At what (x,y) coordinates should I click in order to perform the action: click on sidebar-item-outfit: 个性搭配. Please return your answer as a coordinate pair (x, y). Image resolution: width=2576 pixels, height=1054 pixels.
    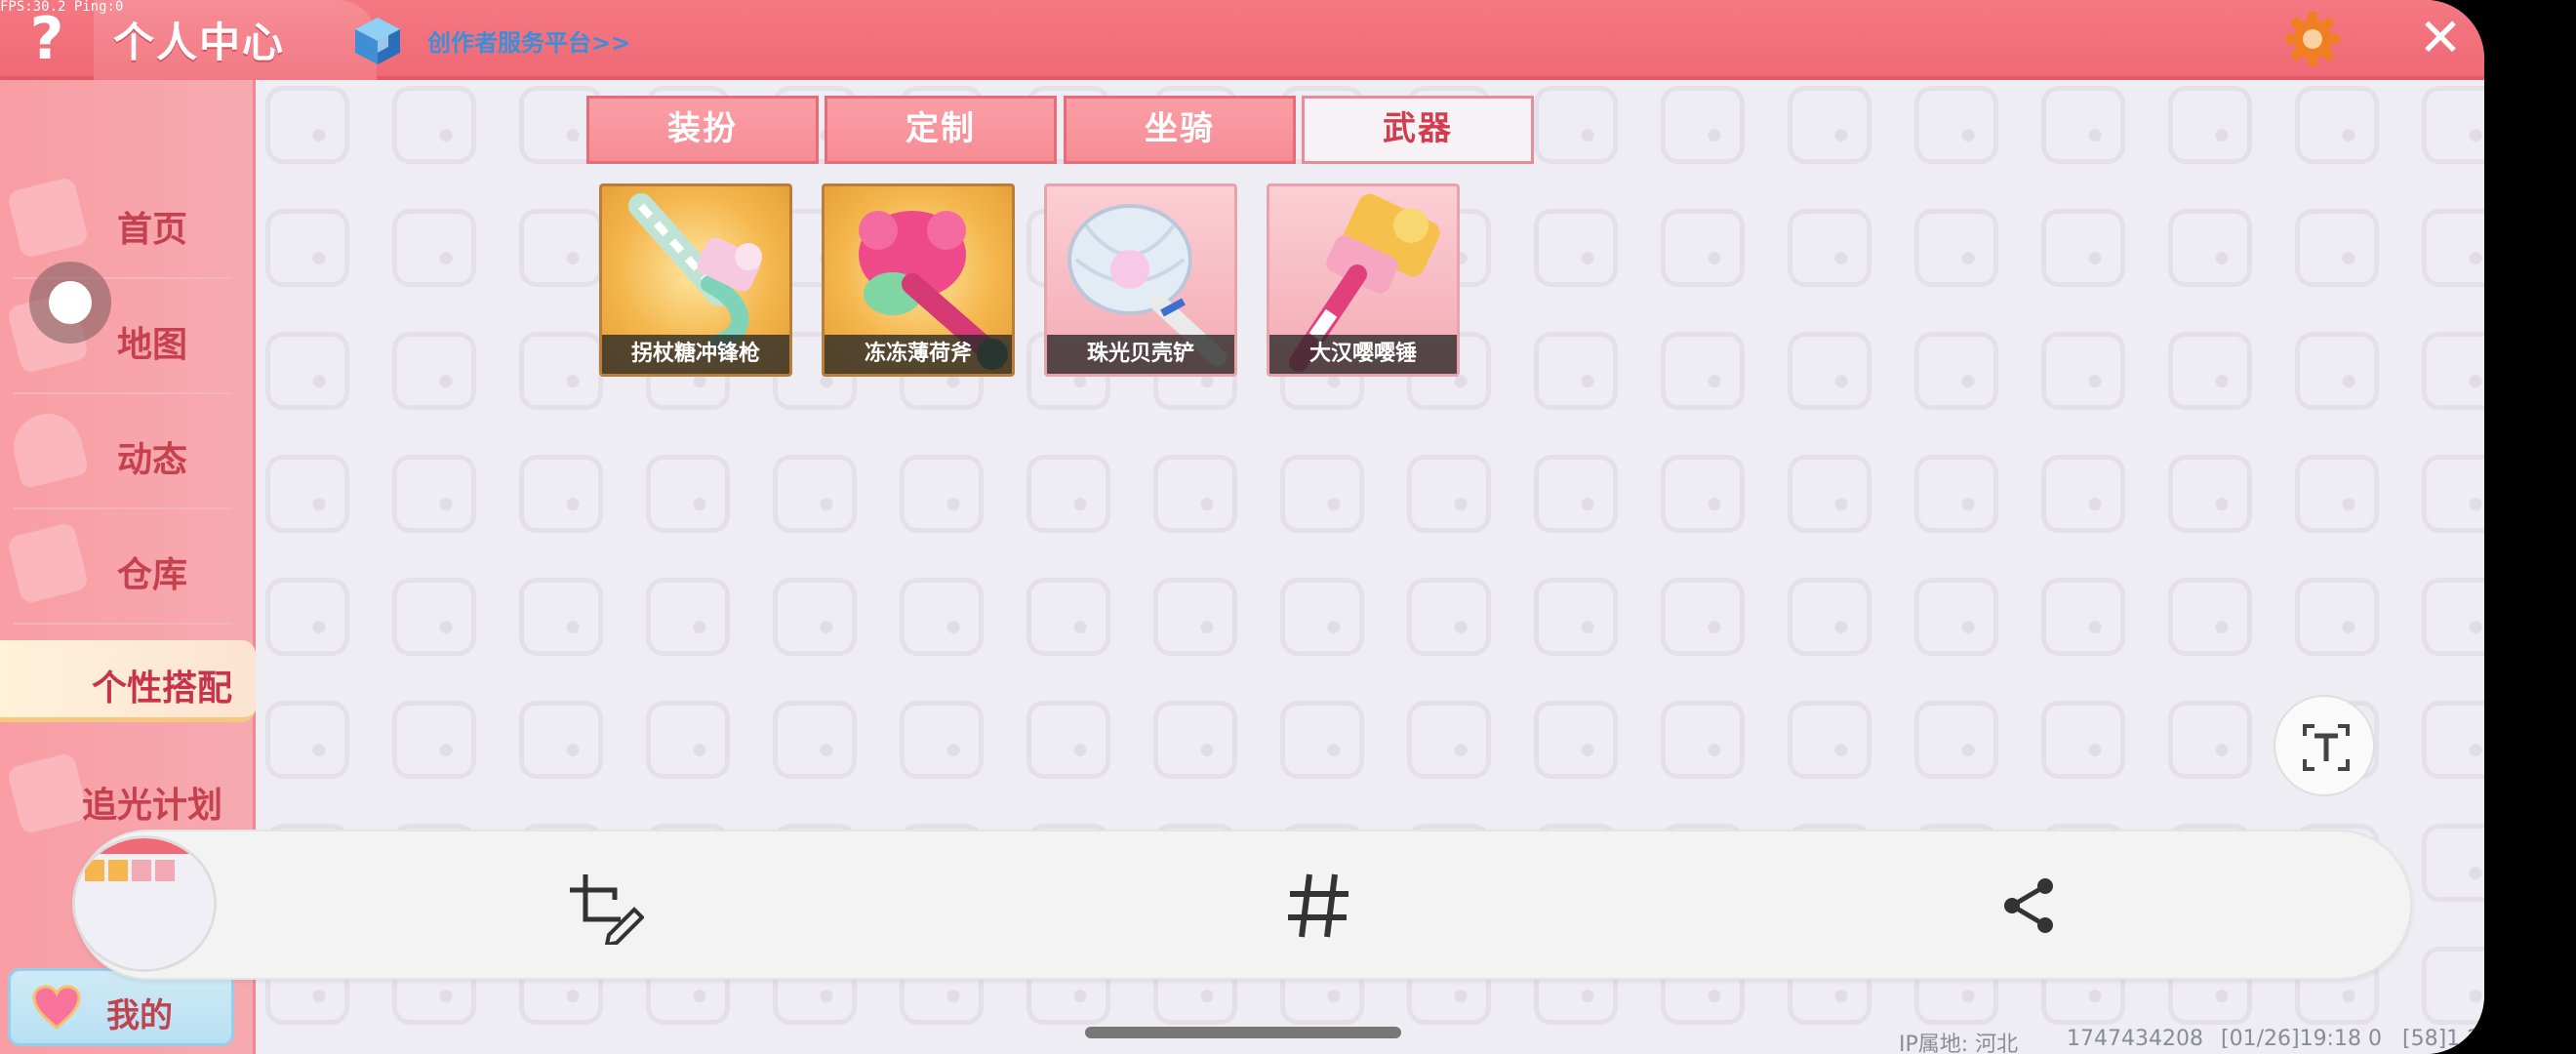
    Looking at the image, I should click on (128, 681).